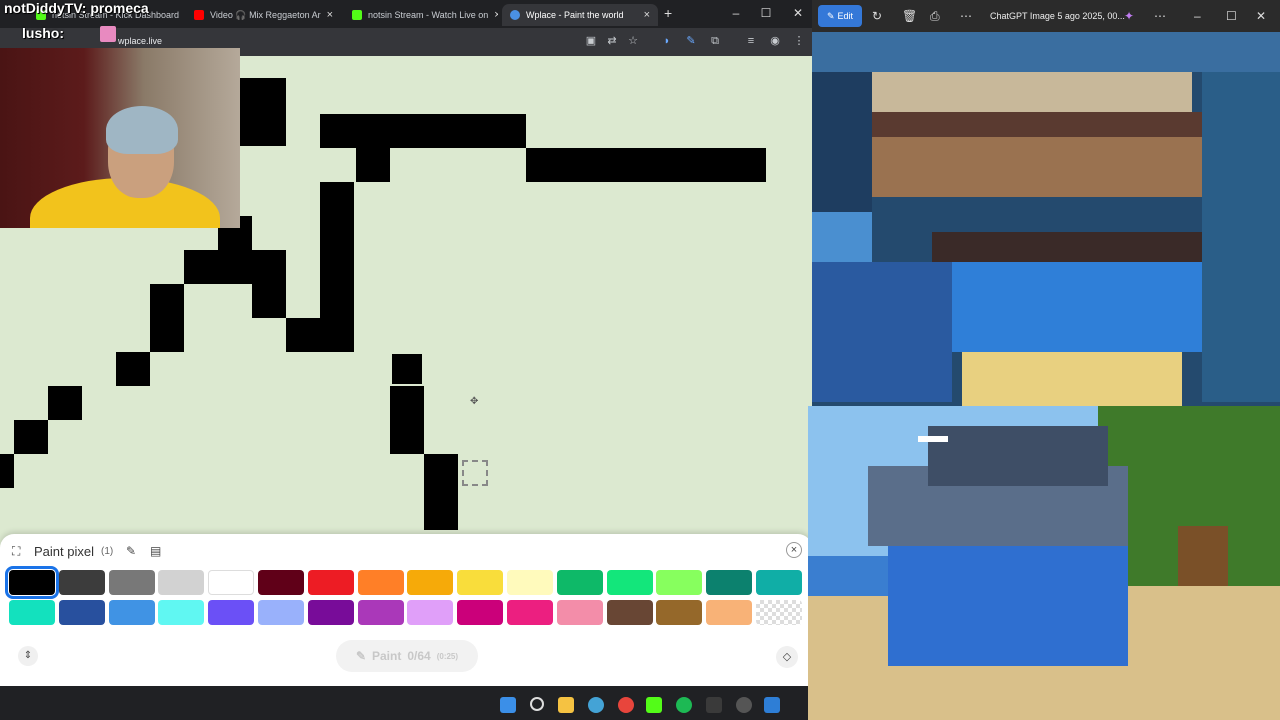 The image size is (1280, 720). I want to click on new-tab-button: +, so click(668, 13).